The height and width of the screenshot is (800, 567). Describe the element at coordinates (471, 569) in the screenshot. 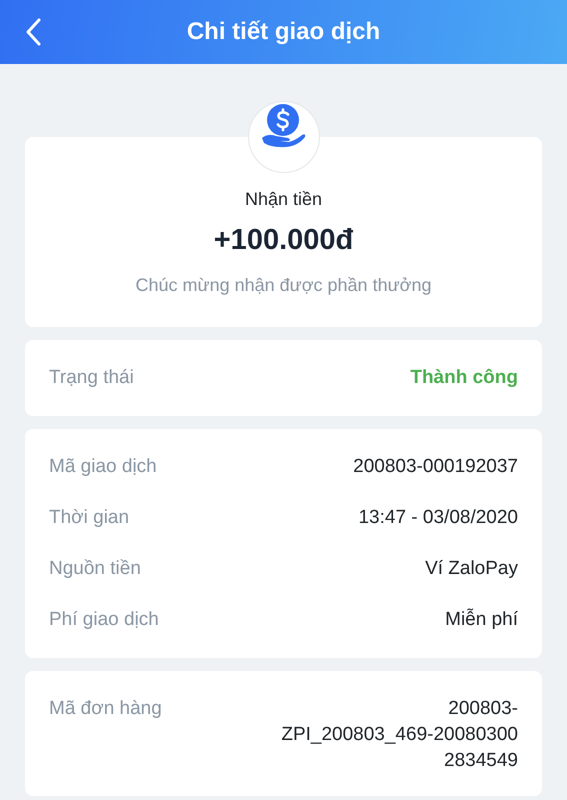

I see `detail-value: Ví ZaloPay` at that location.